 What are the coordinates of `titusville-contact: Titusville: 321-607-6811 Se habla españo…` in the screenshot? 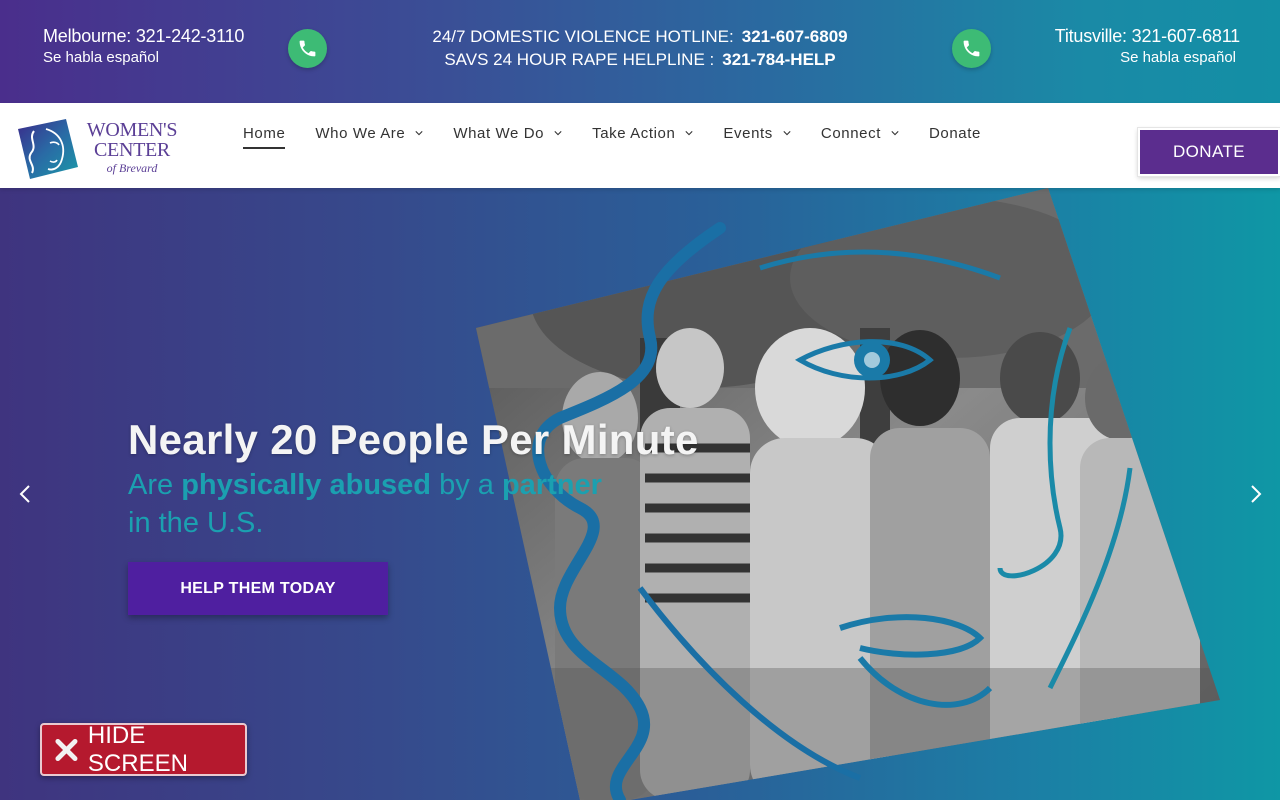 It's located at (1148, 46).